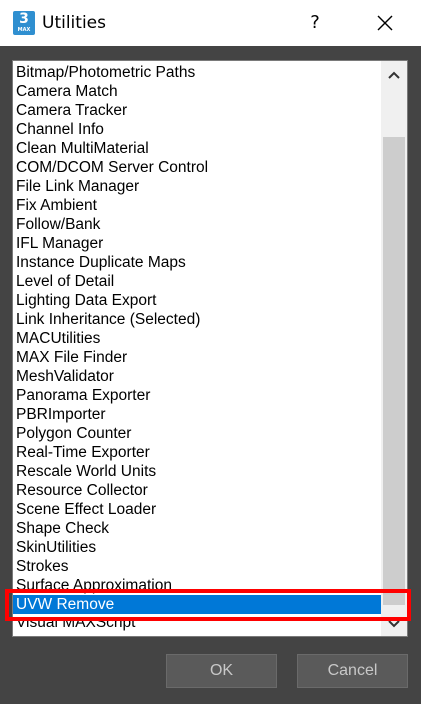  I want to click on help-button: ?, so click(315, 23).